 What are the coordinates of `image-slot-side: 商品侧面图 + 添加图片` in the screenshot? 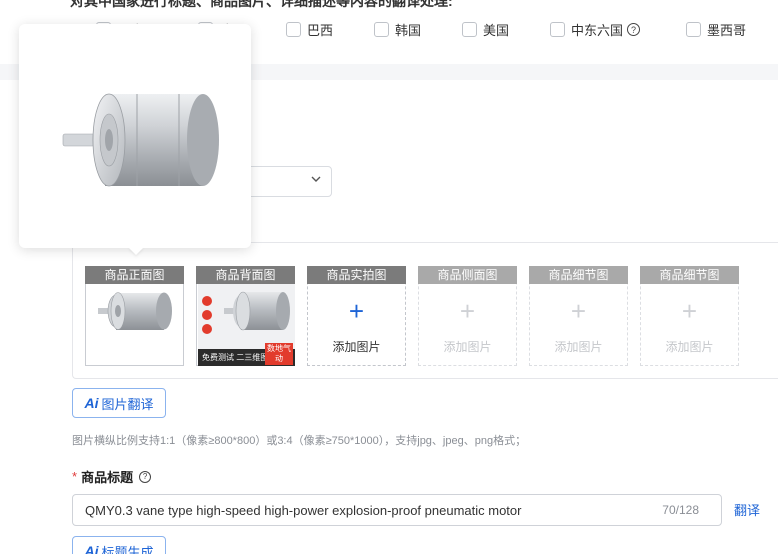 It's located at (467, 316).